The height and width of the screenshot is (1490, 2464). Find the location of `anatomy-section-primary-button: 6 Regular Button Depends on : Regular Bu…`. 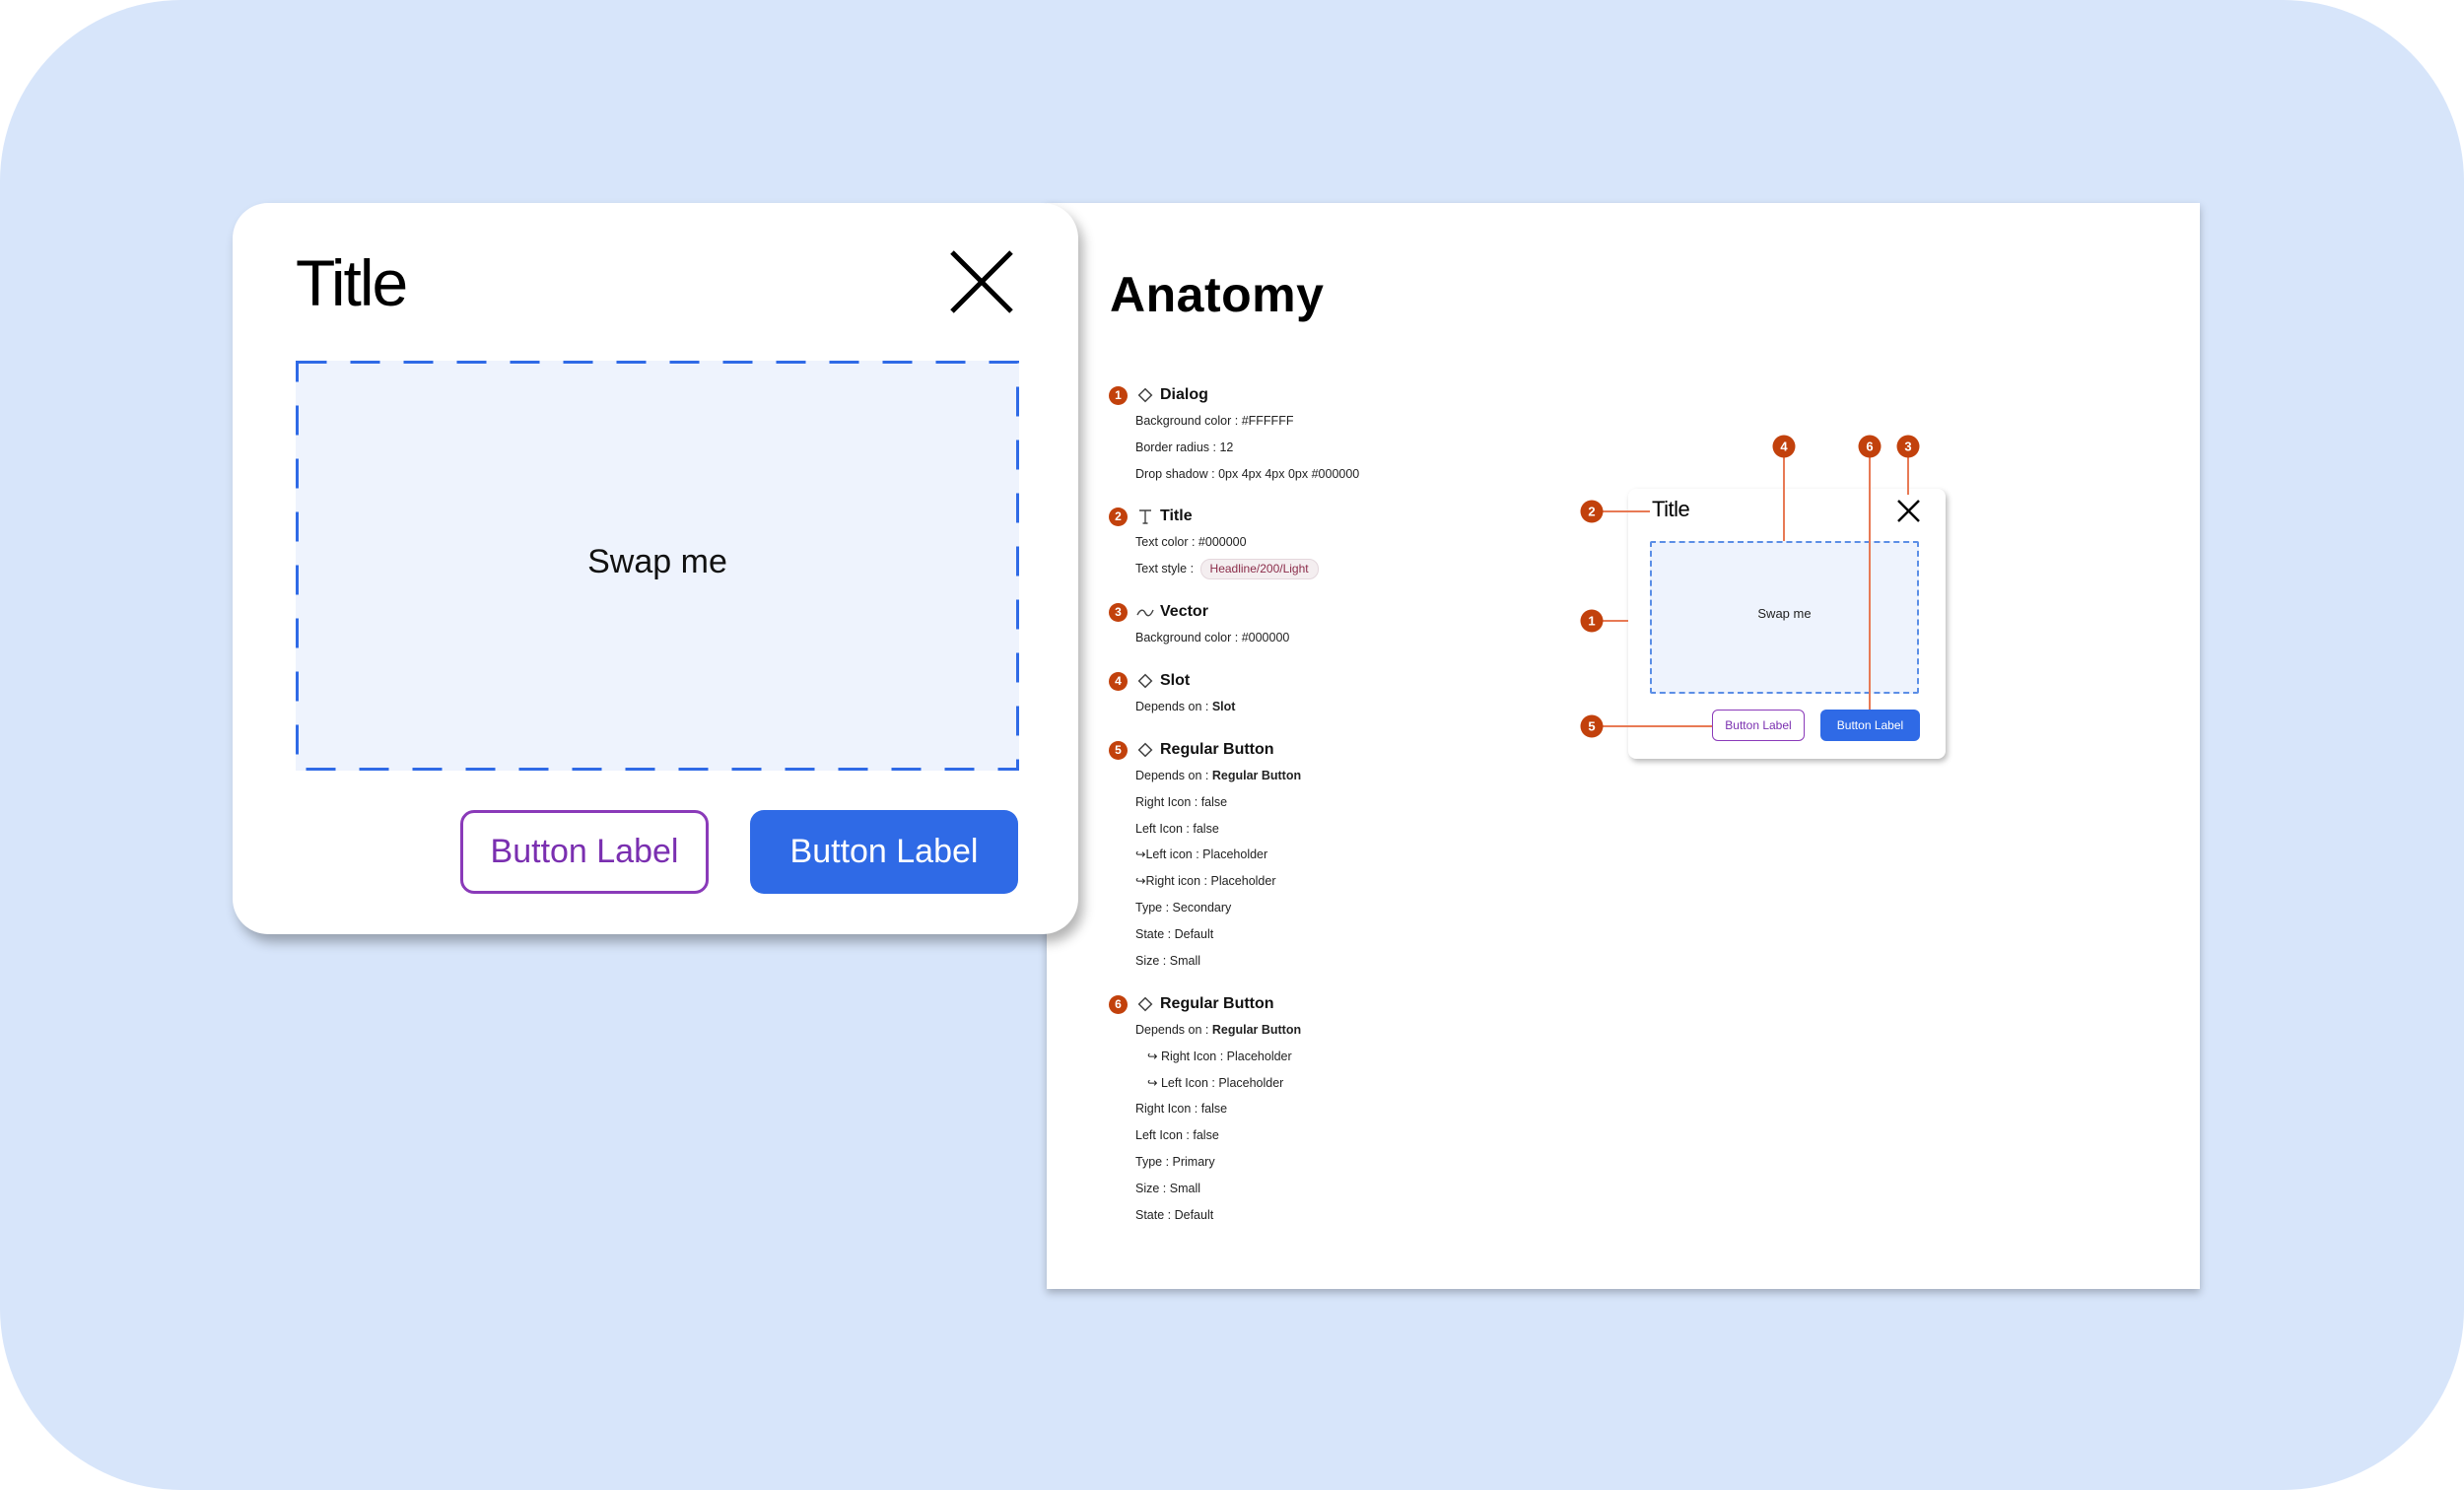

anatomy-section-primary-button: 6 Regular Button Depends on : Regular Bu… is located at coordinates (1205, 1109).